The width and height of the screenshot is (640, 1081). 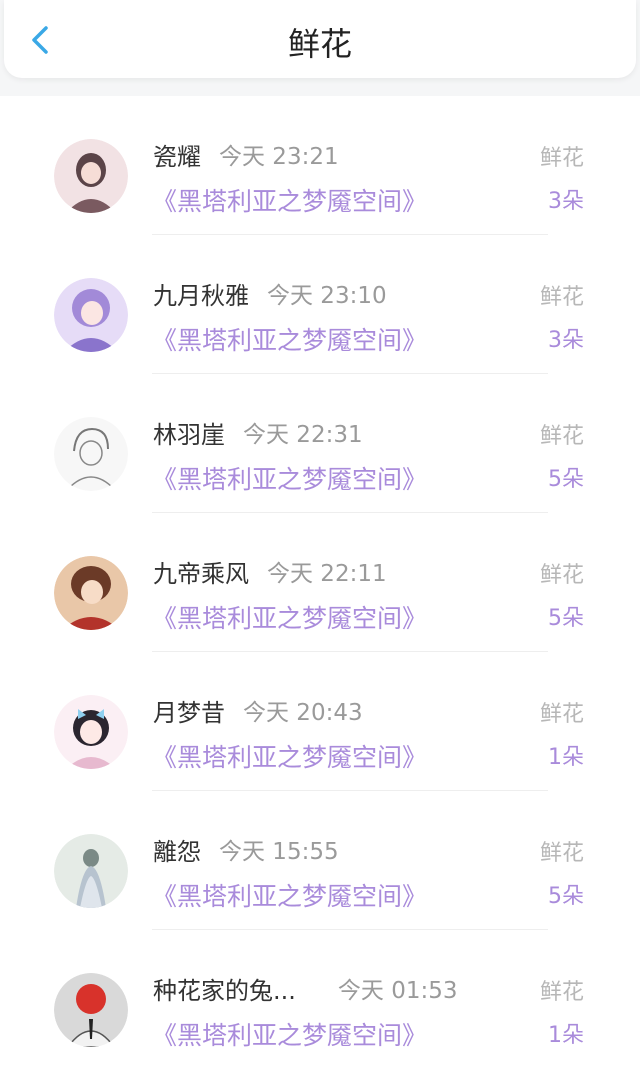 I want to click on timestamp: 今天 01:53, so click(x=397, y=991).